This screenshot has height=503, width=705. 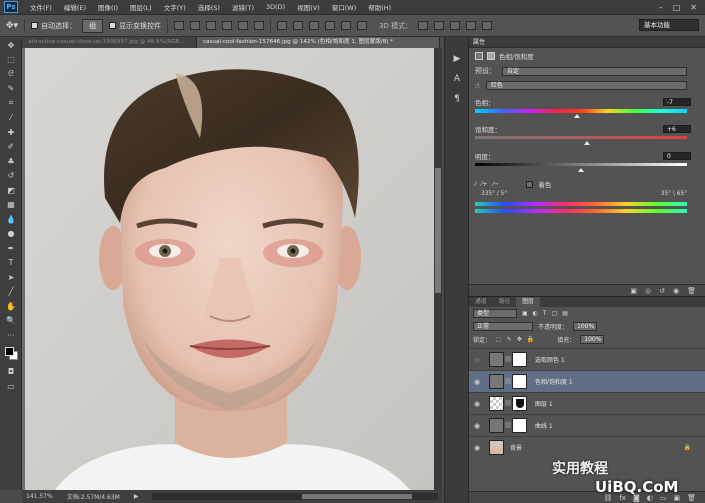 I want to click on hand-adjust-icon: ☝, so click(x=477, y=85).